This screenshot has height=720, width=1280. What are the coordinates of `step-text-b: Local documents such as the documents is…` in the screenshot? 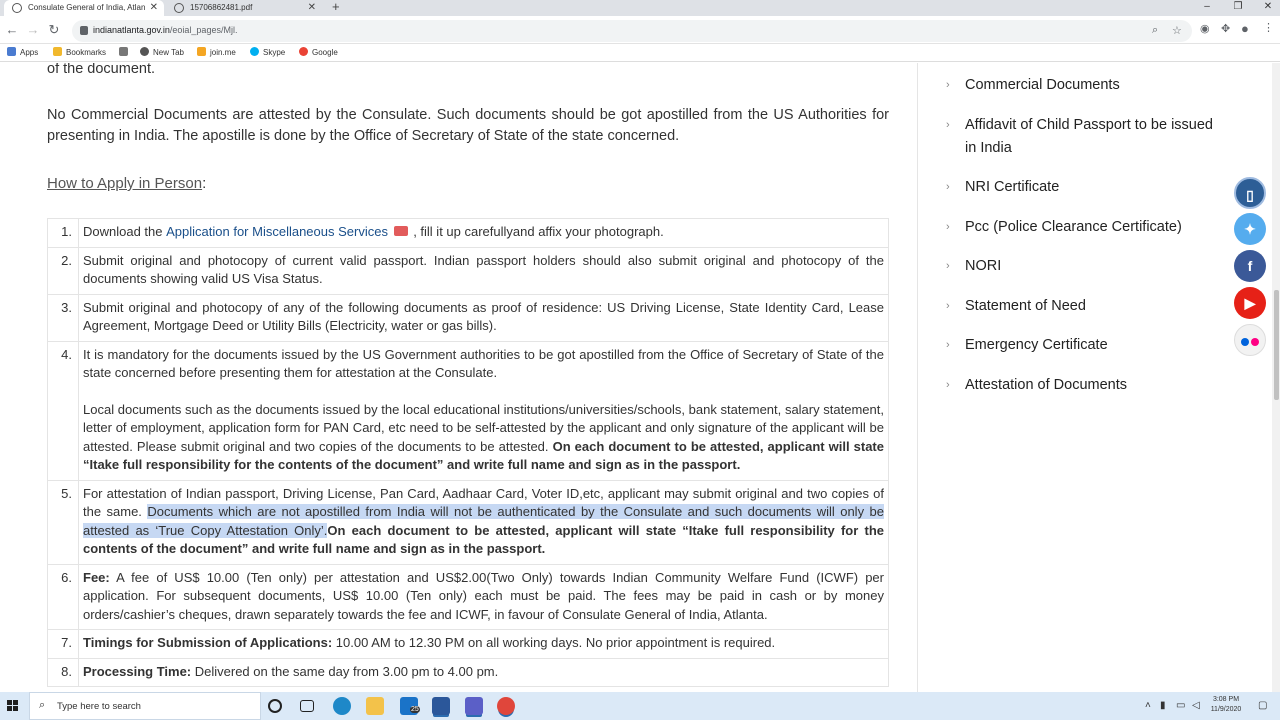 It's located at (483, 437).